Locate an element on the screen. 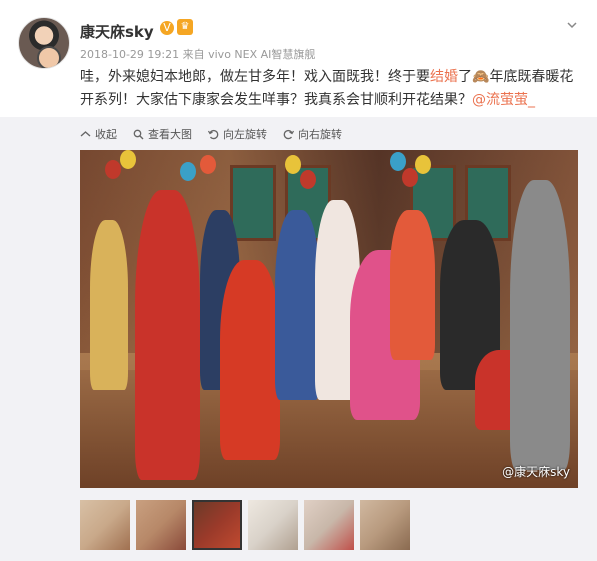 Image resolution: width=597 pixels, height=561 pixels. view-large-label: 查看大图 is located at coordinates (170, 134).